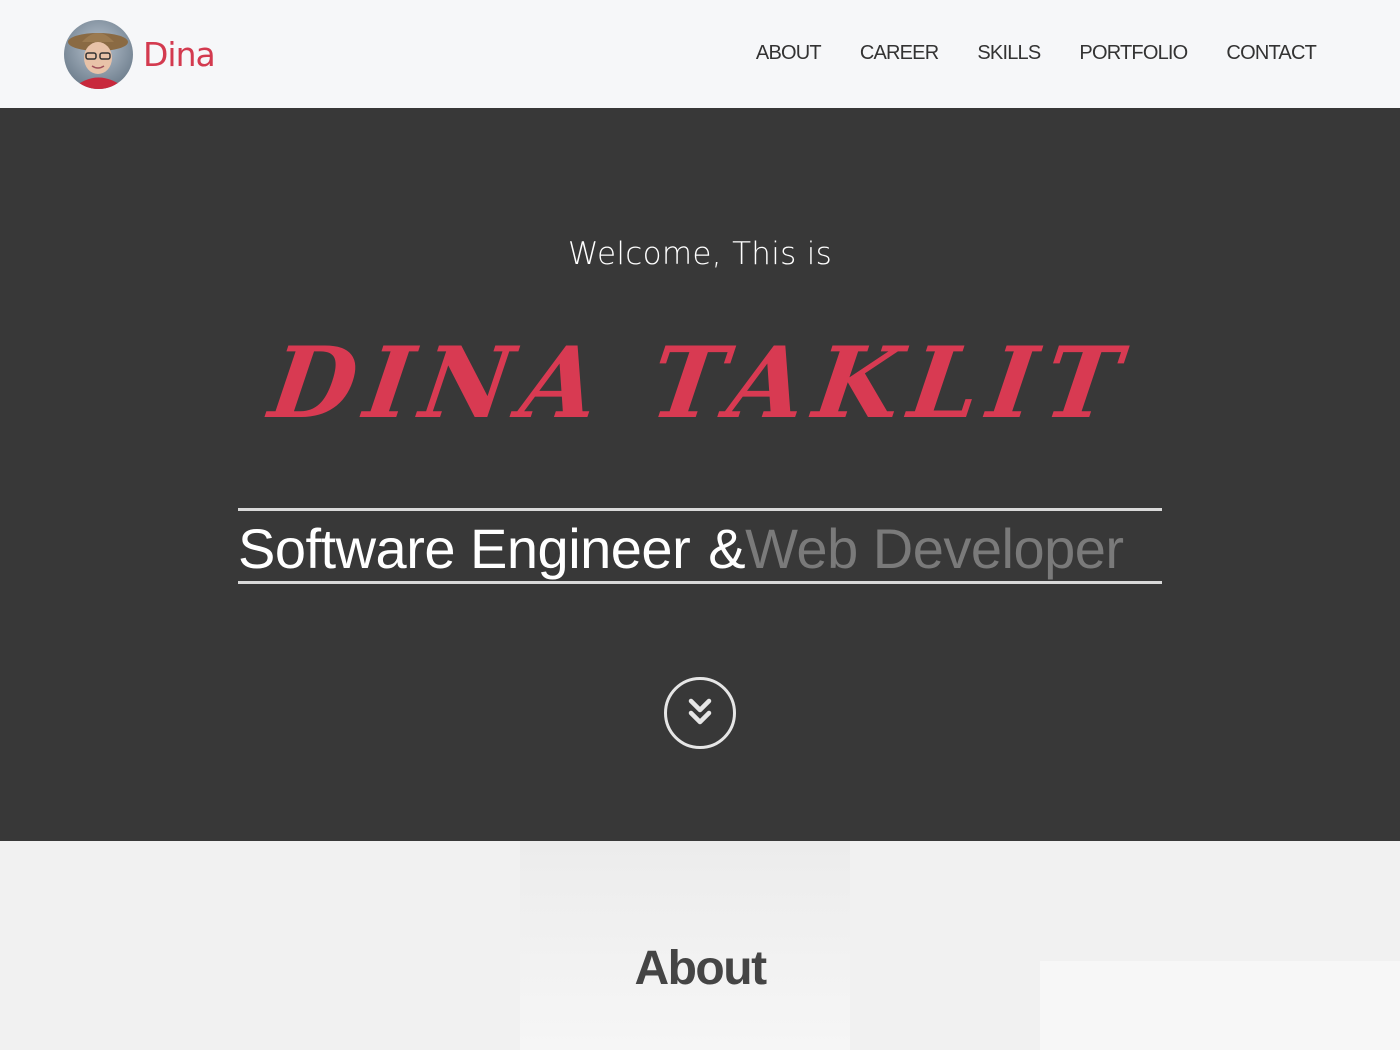  What do you see at coordinates (700, 383) in the screenshot?
I see `hero-name: DINA TAKLIT` at bounding box center [700, 383].